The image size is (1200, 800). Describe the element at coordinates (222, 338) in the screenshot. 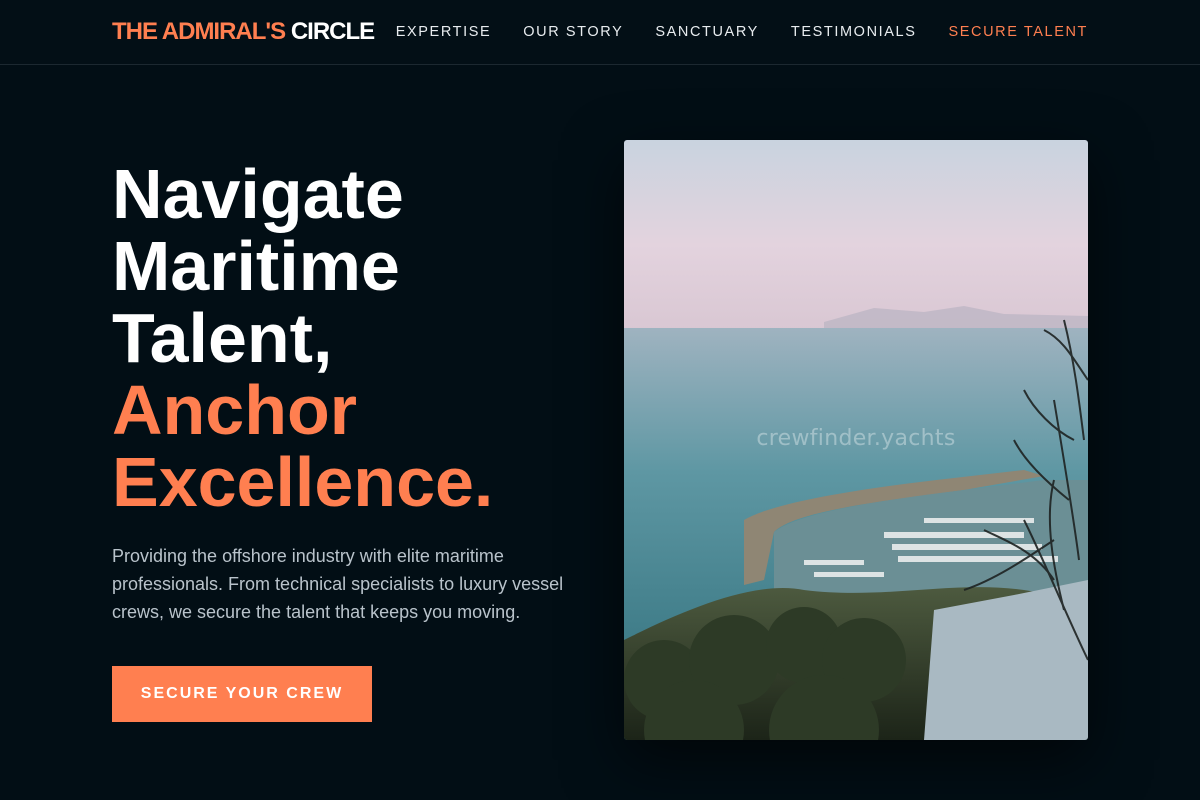

I see `hero-title-line: Talent,` at that location.